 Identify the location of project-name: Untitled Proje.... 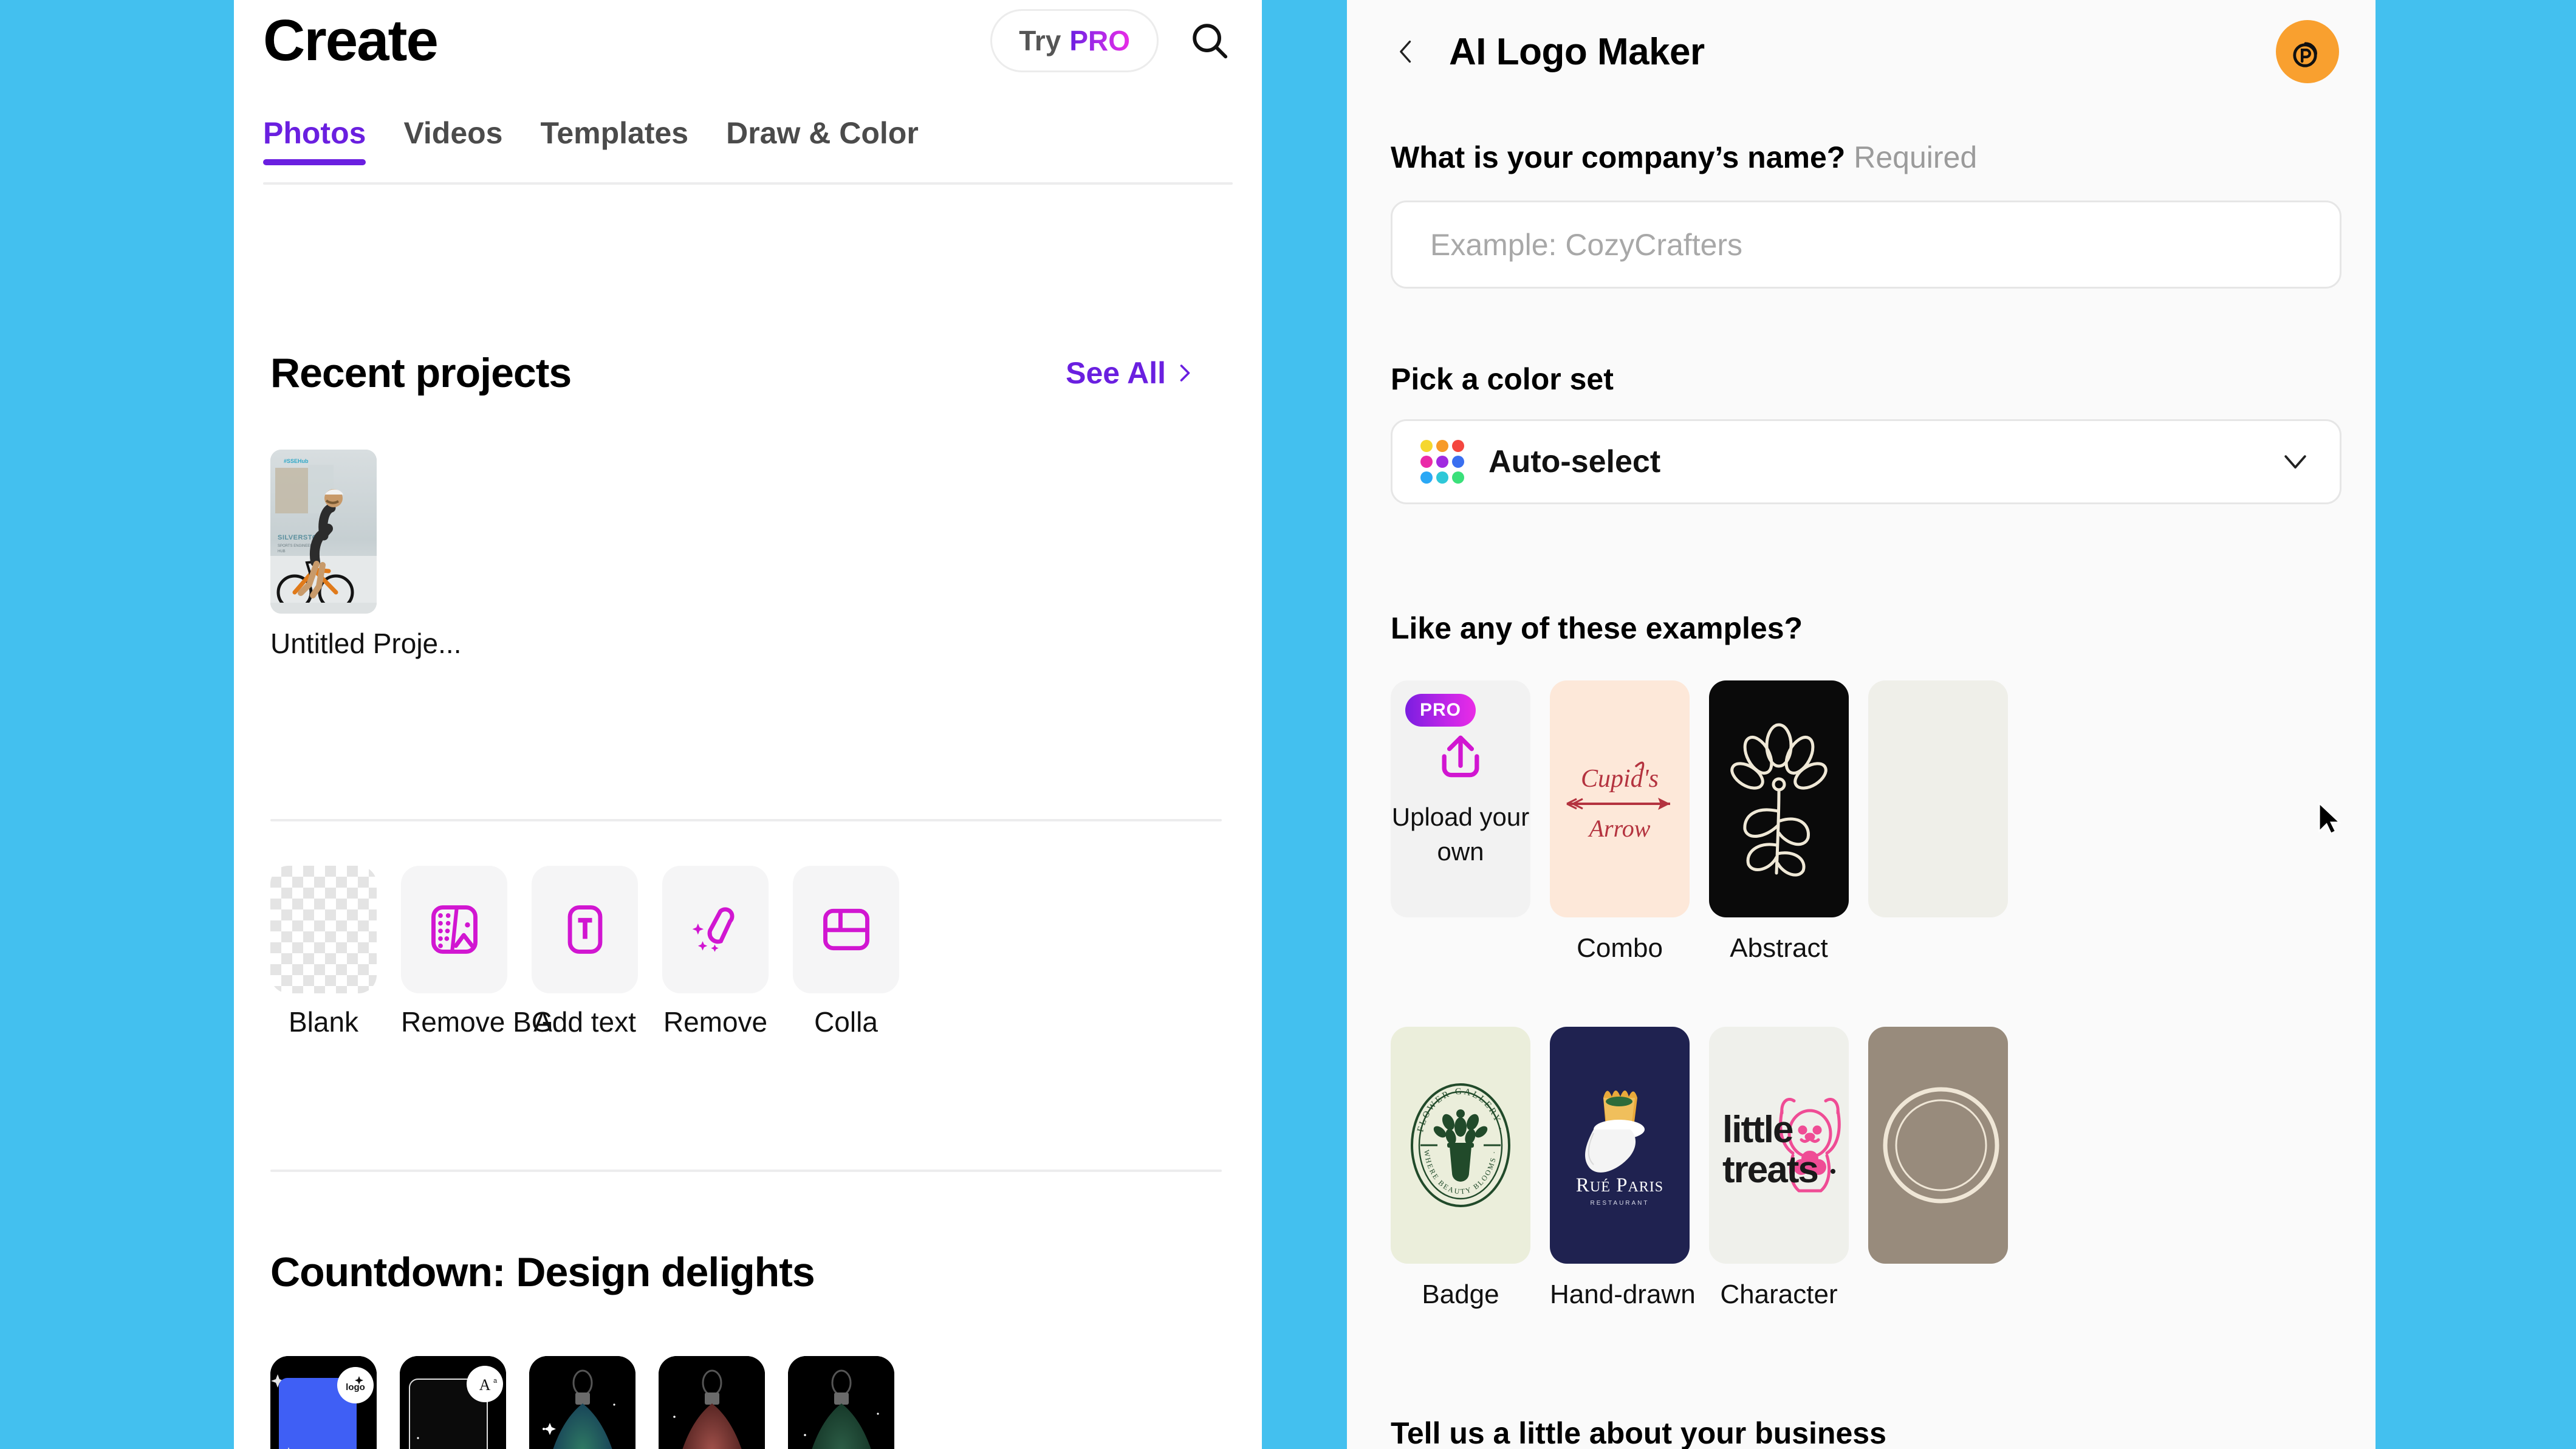
(366, 643).